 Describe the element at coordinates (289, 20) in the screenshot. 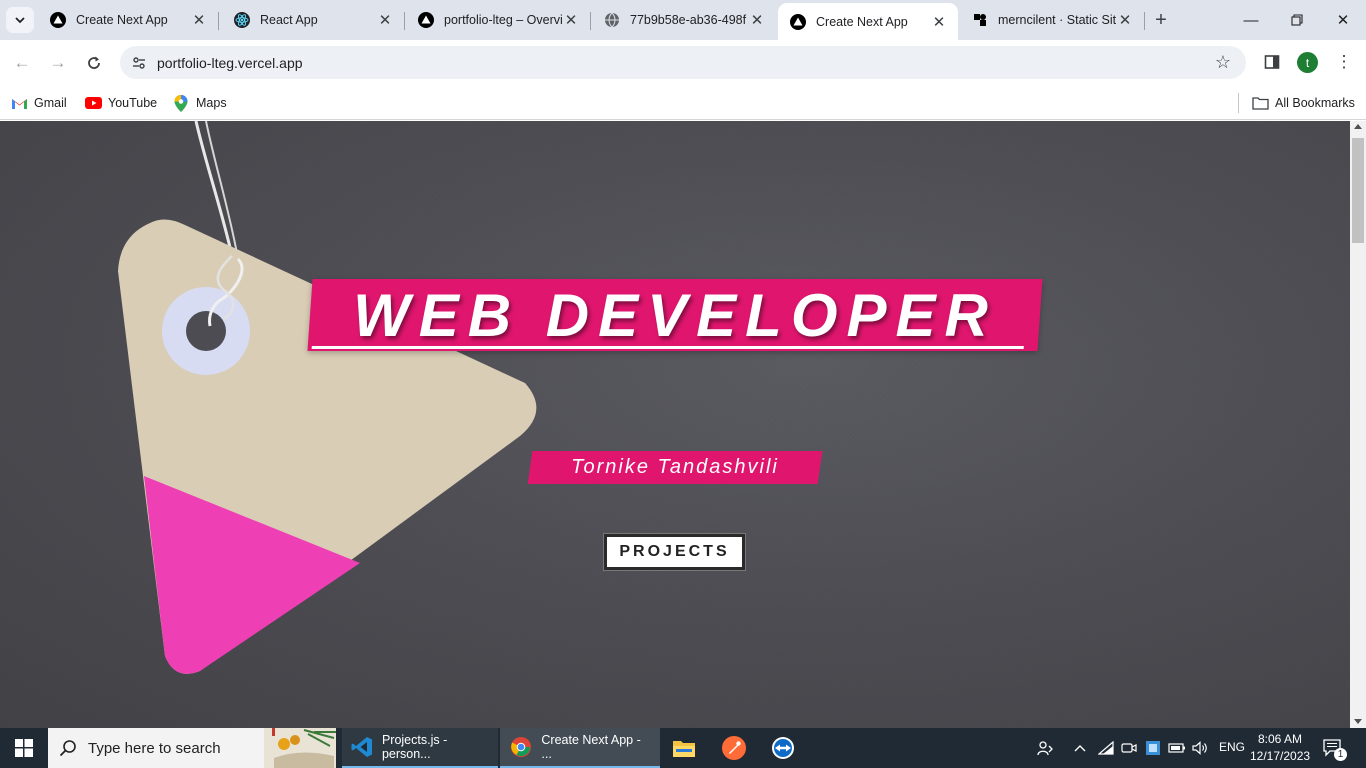

I see `tab-title: React App` at that location.